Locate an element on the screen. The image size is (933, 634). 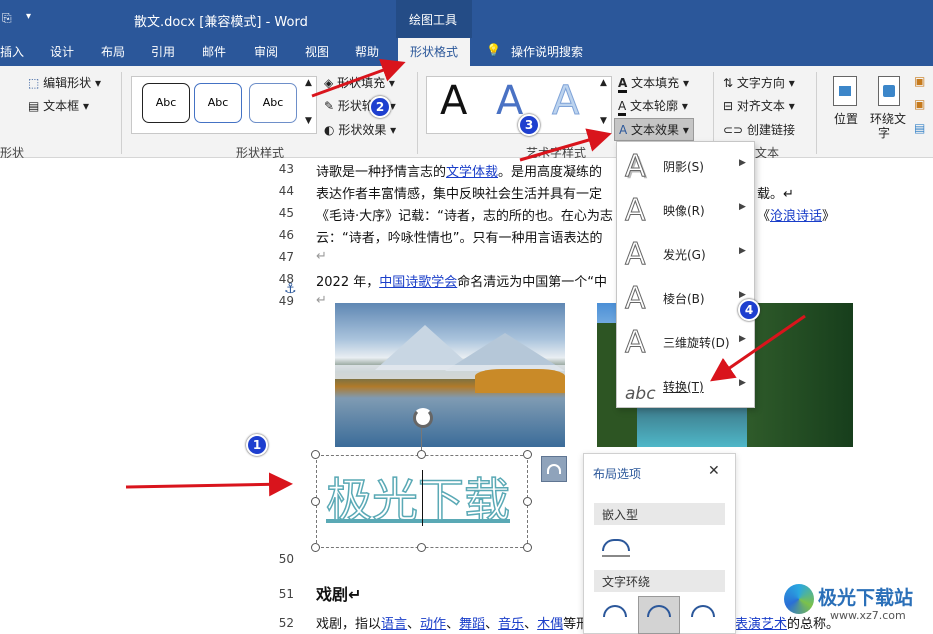
watermark: 极光下载站 www.xz7.com is located at coordinates (857, 607).